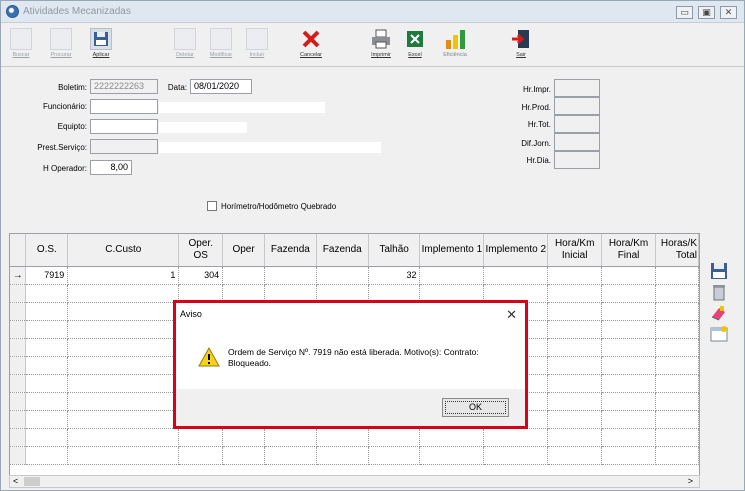 The width and height of the screenshot is (745, 491). Describe the element at coordinates (381, 43) in the screenshot. I see `imprimir-button: Imprimir` at that location.